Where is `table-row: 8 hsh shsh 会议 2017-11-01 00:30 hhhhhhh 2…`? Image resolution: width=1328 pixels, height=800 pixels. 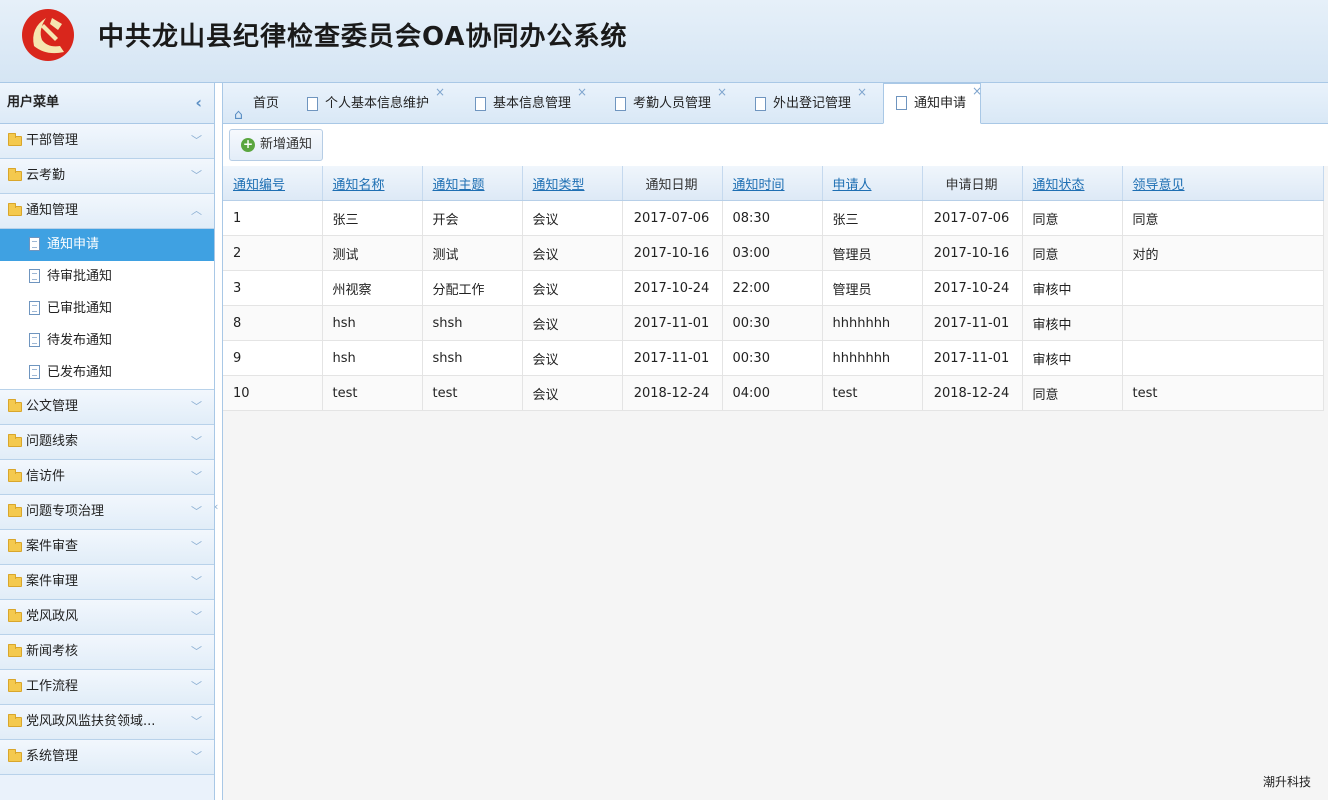 table-row: 8 hsh shsh 会议 2017-11-01 00:30 hhhhhhh 2… is located at coordinates (773, 323).